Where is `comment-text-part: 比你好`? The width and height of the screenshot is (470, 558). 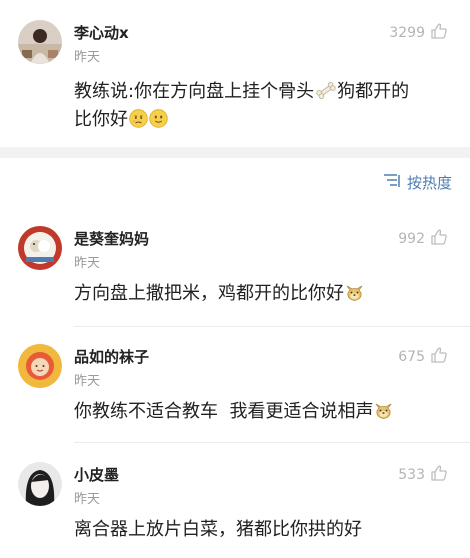 comment-text-part: 比你好 is located at coordinates (101, 119).